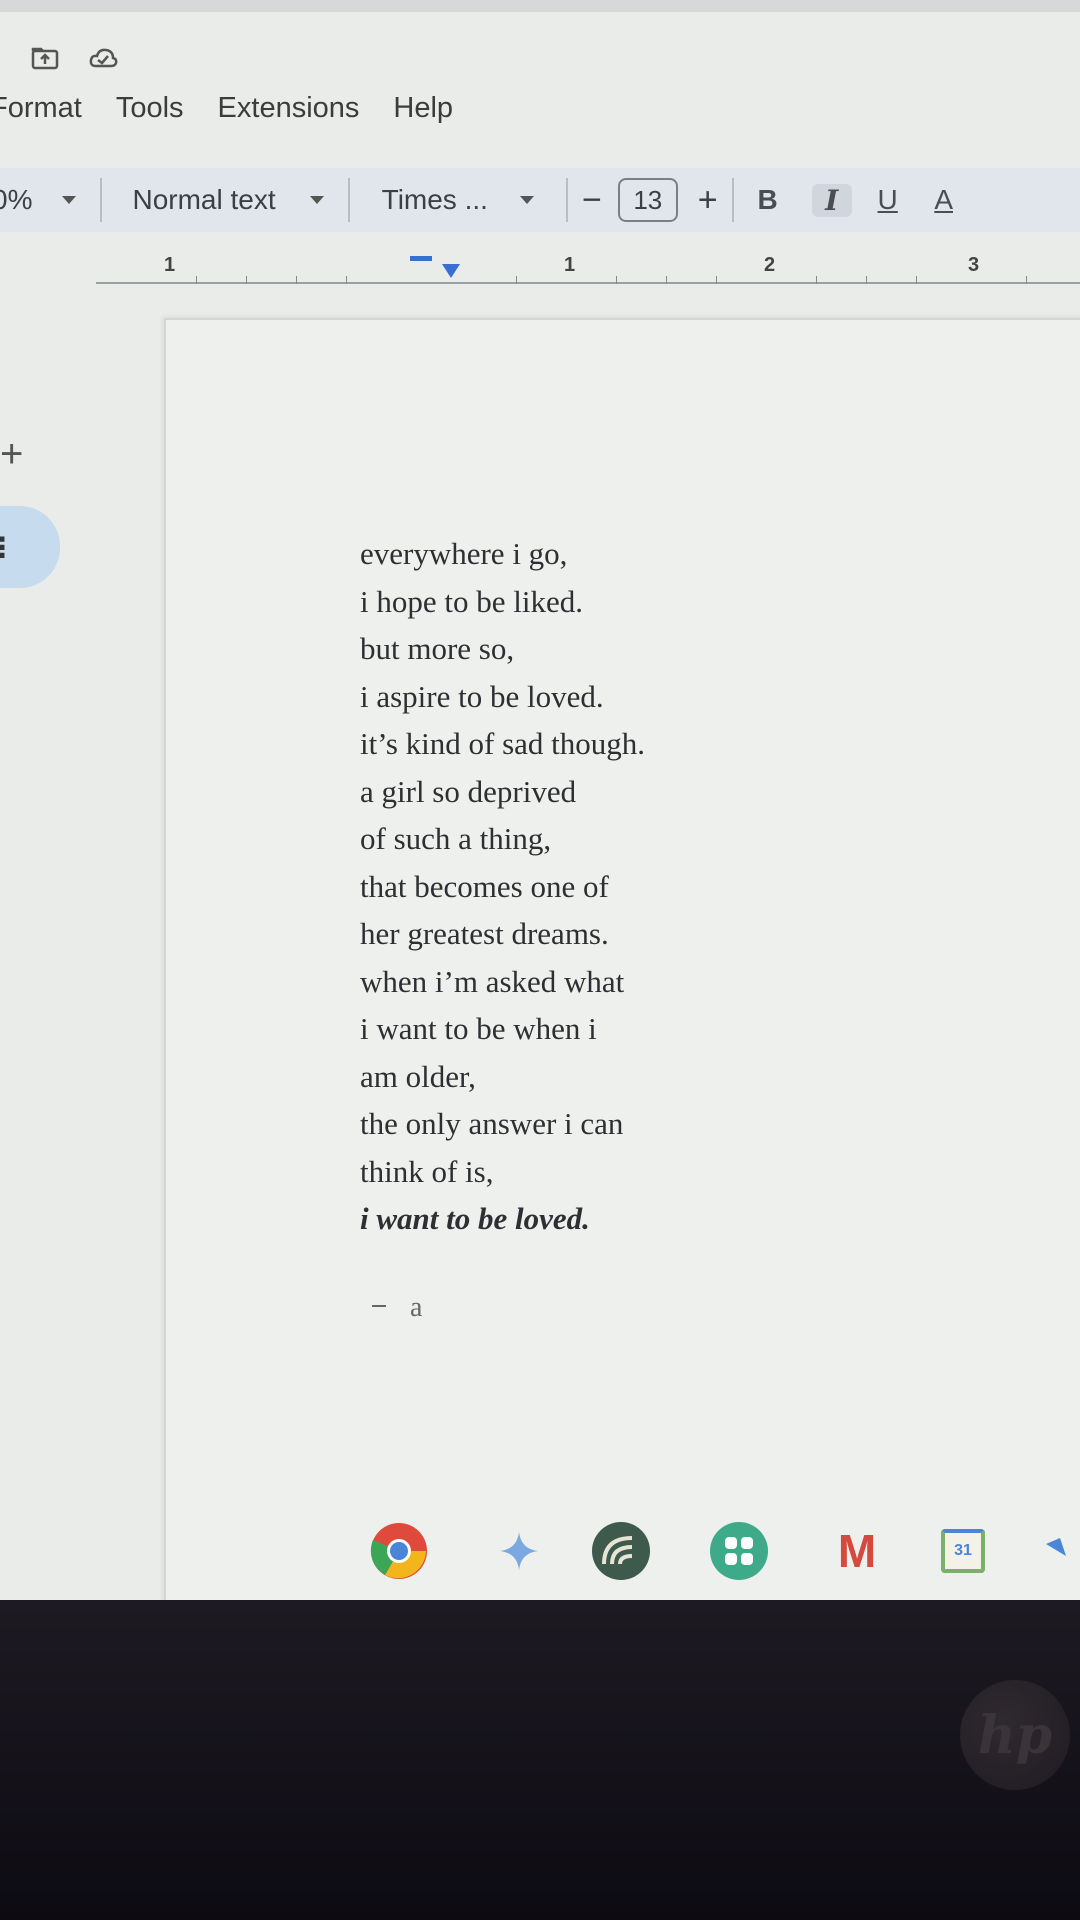 The image size is (1080, 1920). What do you see at coordinates (45, 58) in the screenshot?
I see `move-to-folder-icon` at bounding box center [45, 58].